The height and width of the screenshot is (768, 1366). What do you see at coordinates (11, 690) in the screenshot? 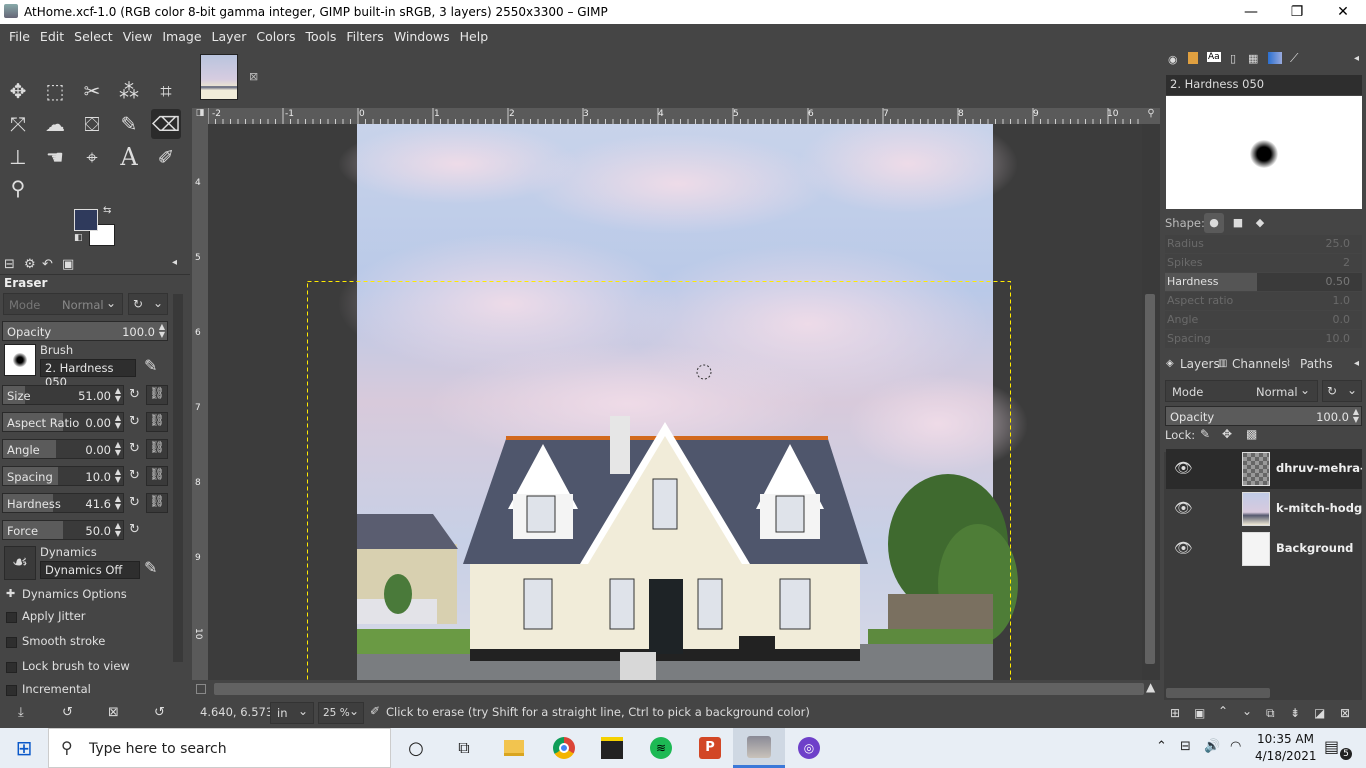
I see `incremental-checkbox` at bounding box center [11, 690].